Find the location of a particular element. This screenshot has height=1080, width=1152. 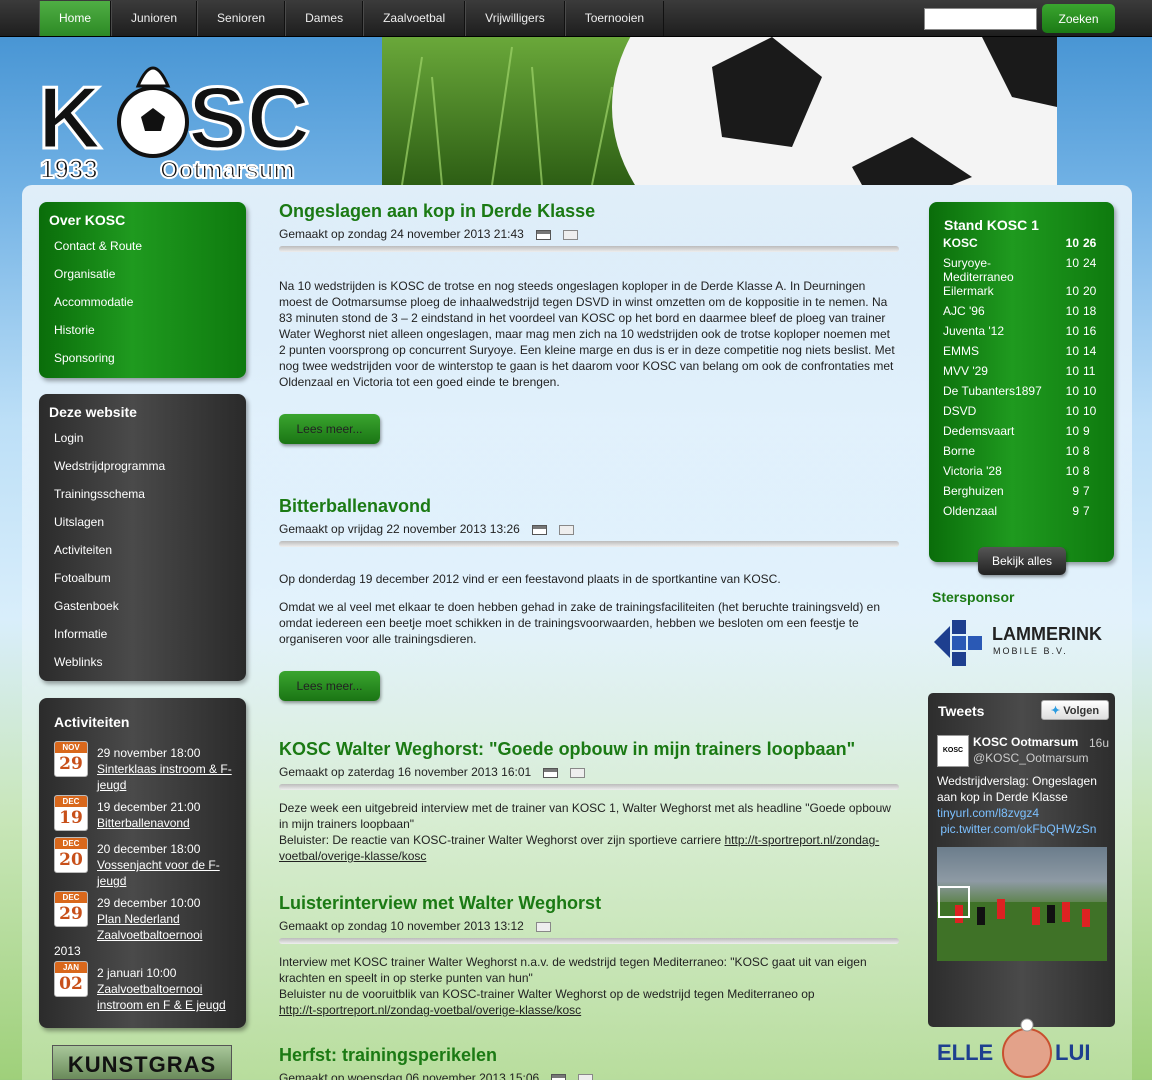

calendar-icon: JAN 02 is located at coordinates (71, 979).